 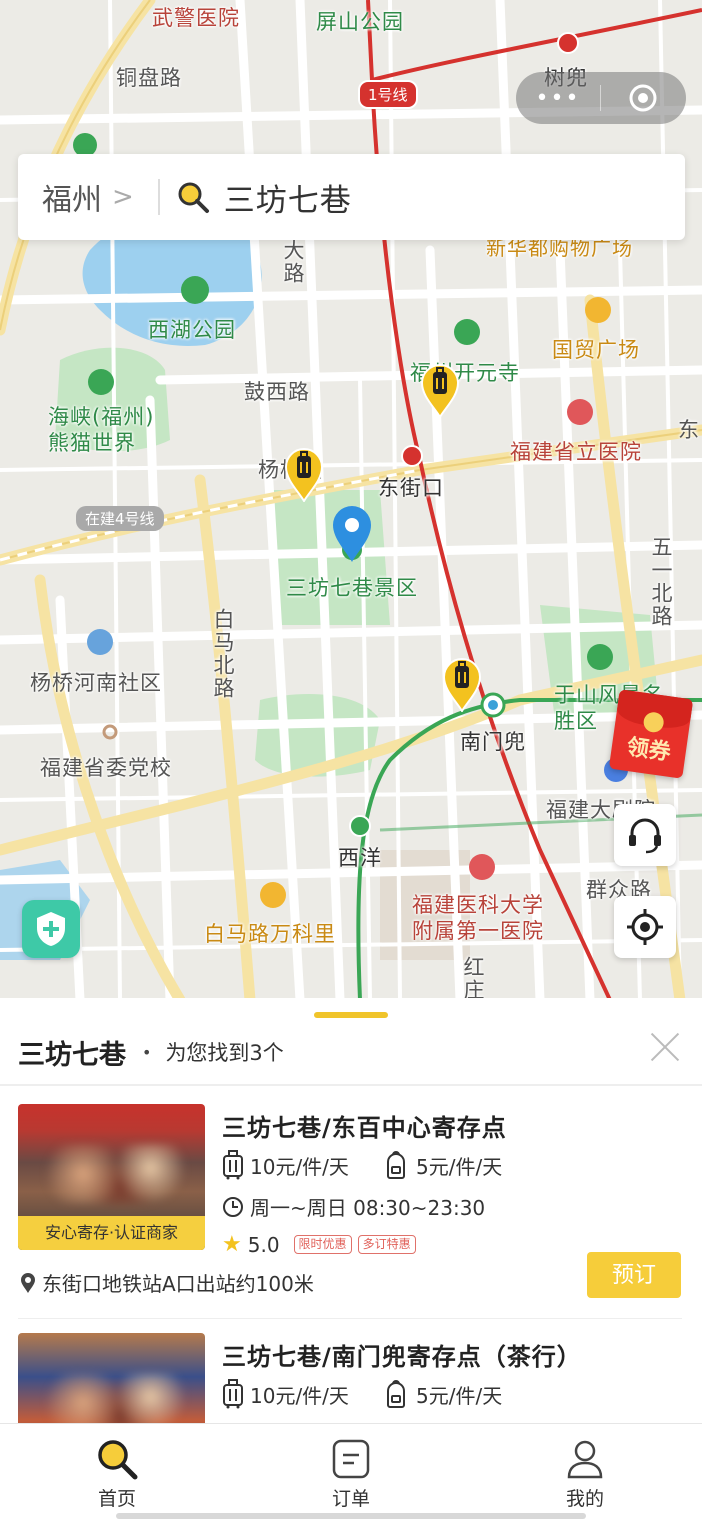 What do you see at coordinates (233, 1206) in the screenshot?
I see `clock-icon` at bounding box center [233, 1206].